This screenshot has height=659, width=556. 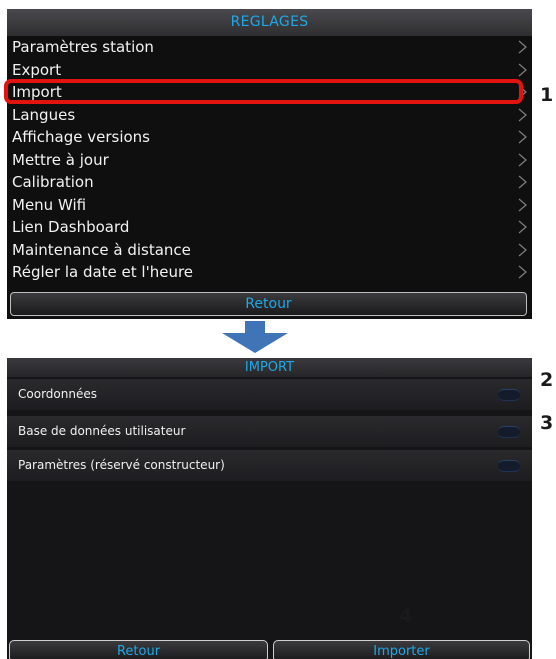 I want to click on menu-item-parametres-station: Paramètres station, so click(x=269, y=47).